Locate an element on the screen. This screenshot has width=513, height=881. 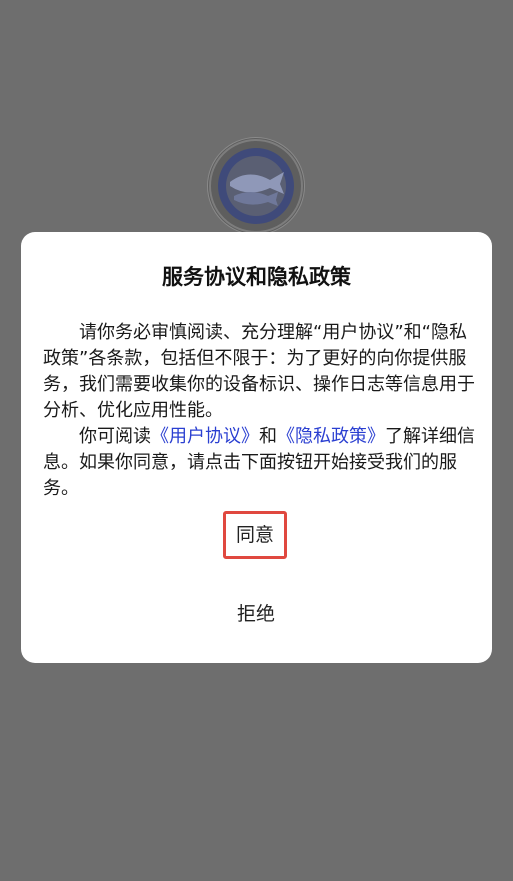
privacy-policy-link: 《隐私政策》 is located at coordinates (331, 436).